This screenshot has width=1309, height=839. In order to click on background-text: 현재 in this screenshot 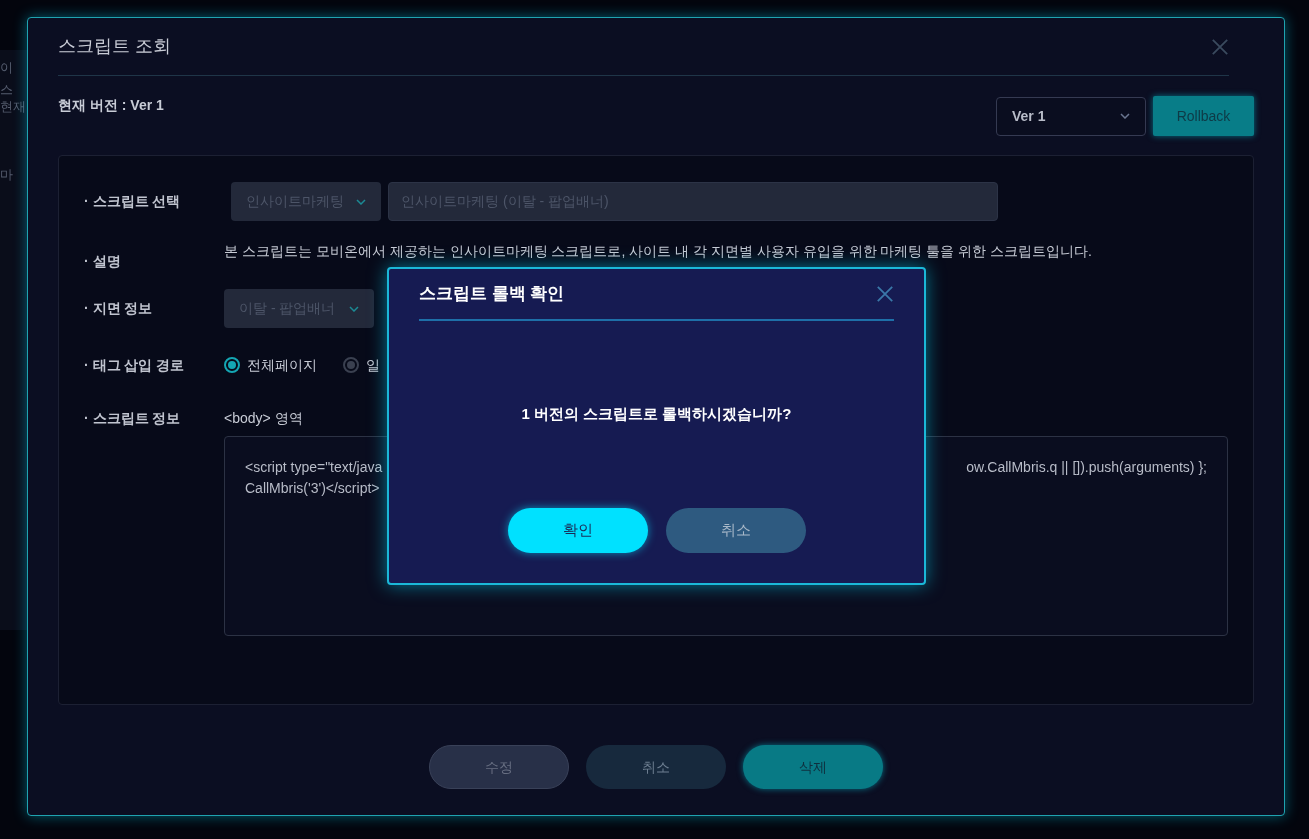, I will do `click(13, 107)`.